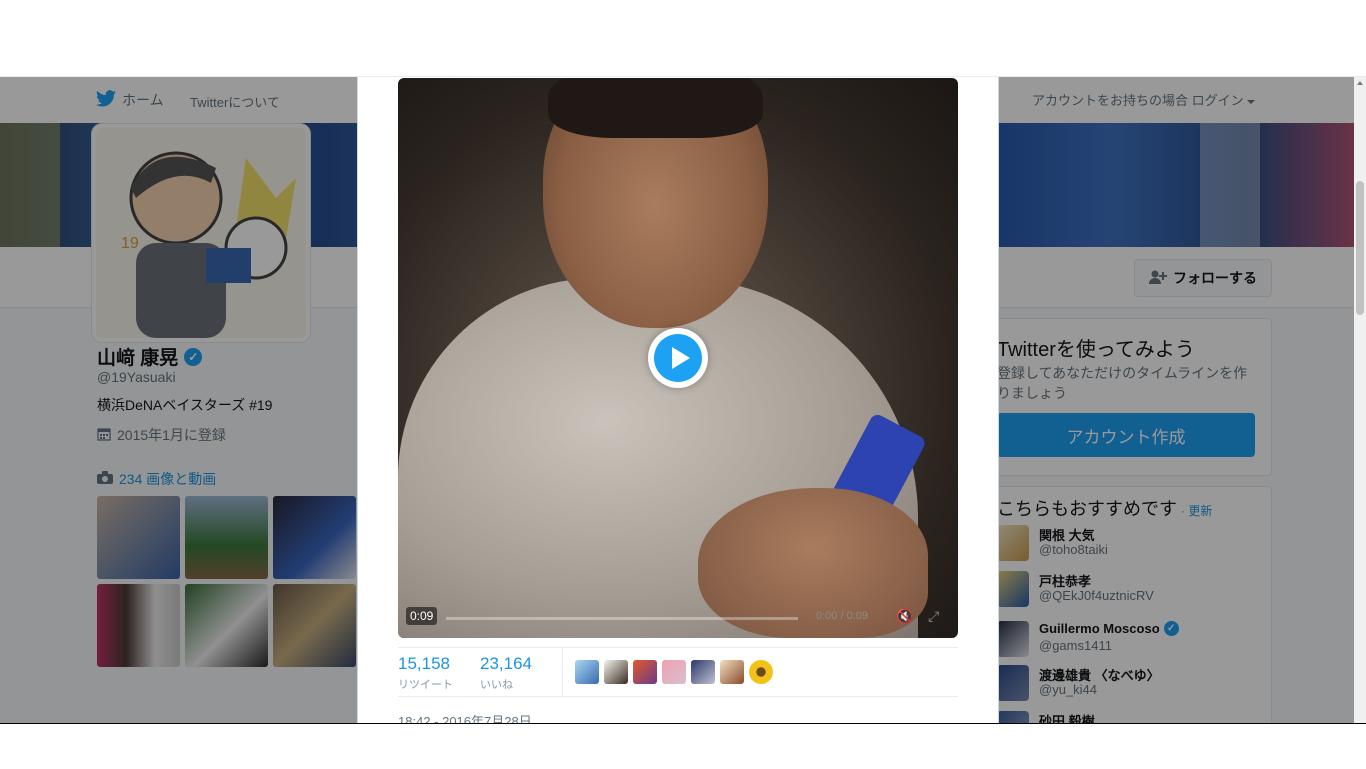  Describe the element at coordinates (655, 108) in the screenshot. I see `video-frame-hair` at that location.